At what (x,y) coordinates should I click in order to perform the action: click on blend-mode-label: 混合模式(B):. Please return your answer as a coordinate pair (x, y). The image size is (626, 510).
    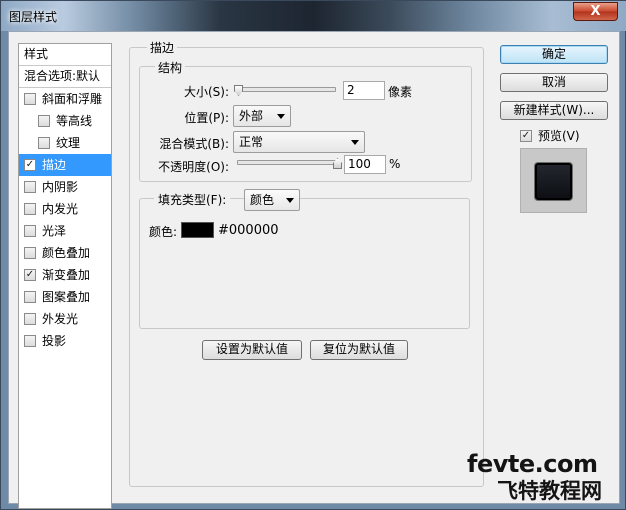
    Looking at the image, I should click on (194, 144).